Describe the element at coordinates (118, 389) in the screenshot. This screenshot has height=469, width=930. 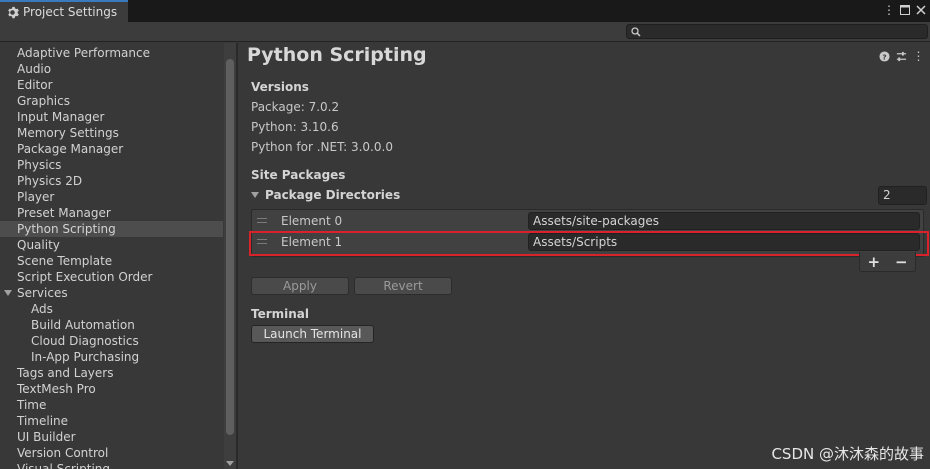
I see `sidebar-item-textmesh-pro: TextMesh Pro` at that location.